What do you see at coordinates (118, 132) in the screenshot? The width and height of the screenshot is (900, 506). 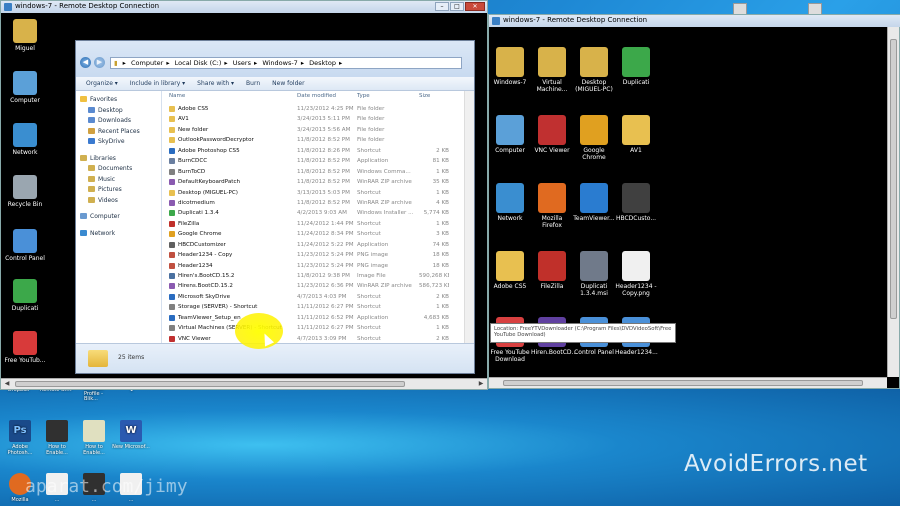 I see `nav-recent-places: Recent Places` at bounding box center [118, 132].